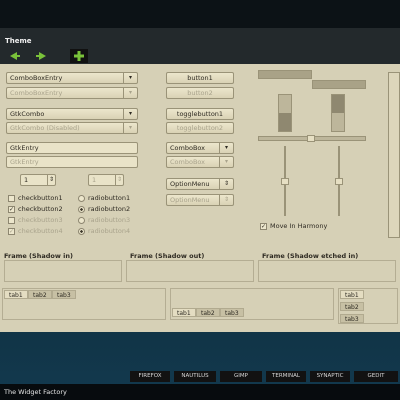  What do you see at coordinates (200, 78) in the screenshot?
I see `button-1: button1` at bounding box center [200, 78].